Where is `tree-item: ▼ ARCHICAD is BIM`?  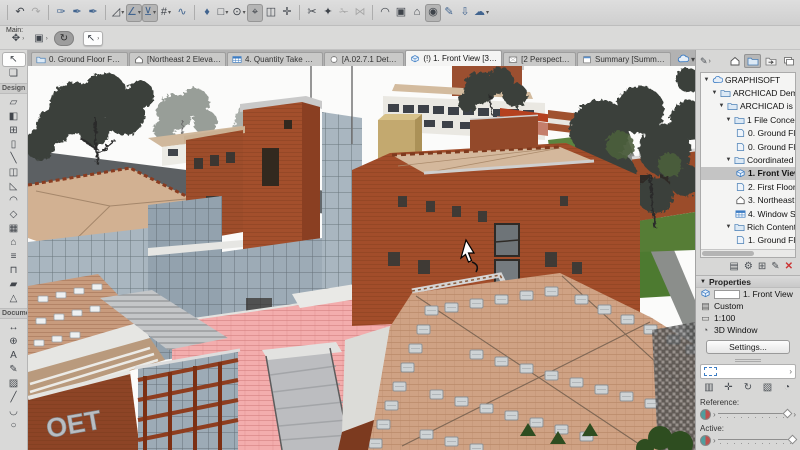
tree-item: ▼ ARCHICAD is BIM is located at coordinates (748, 106).